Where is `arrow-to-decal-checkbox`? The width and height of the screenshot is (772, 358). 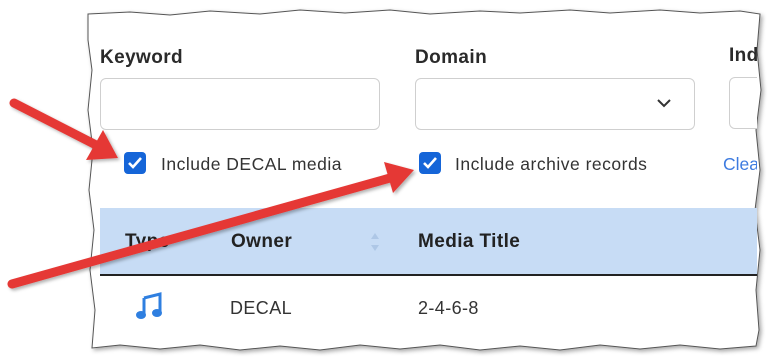
arrow-to-decal-checkbox is located at coordinates (63, 129).